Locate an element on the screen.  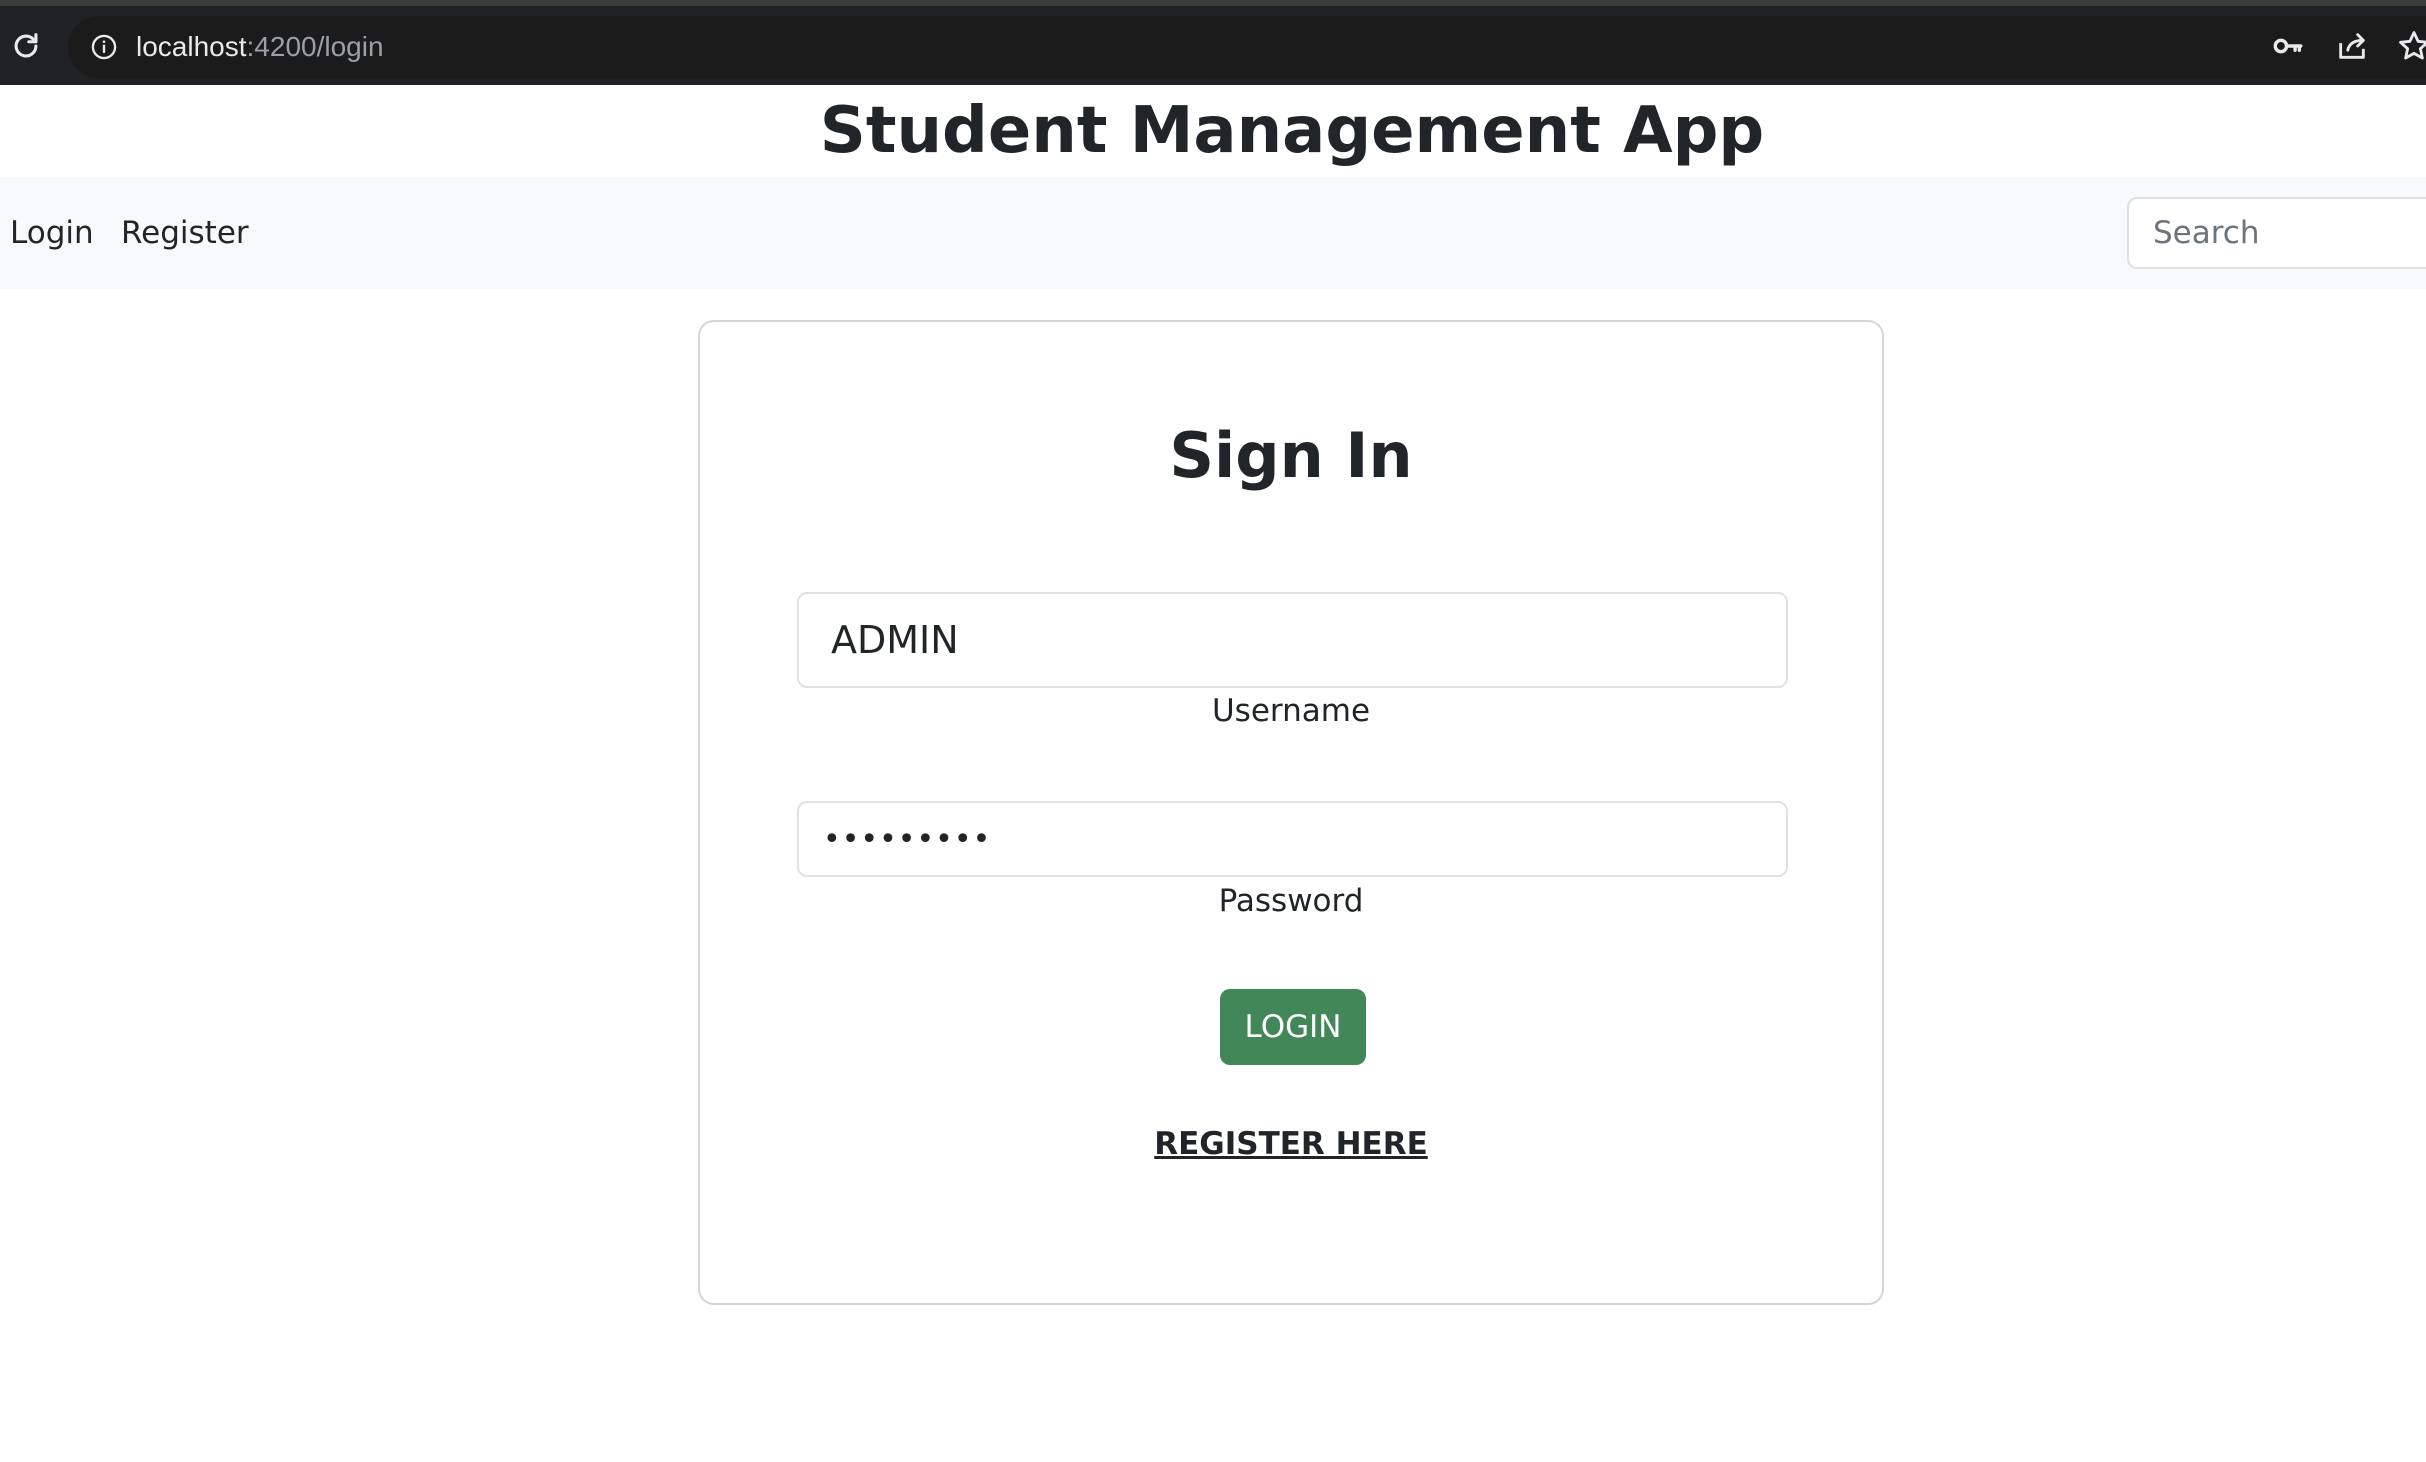
signin-title: Sign In is located at coordinates (1291, 455).